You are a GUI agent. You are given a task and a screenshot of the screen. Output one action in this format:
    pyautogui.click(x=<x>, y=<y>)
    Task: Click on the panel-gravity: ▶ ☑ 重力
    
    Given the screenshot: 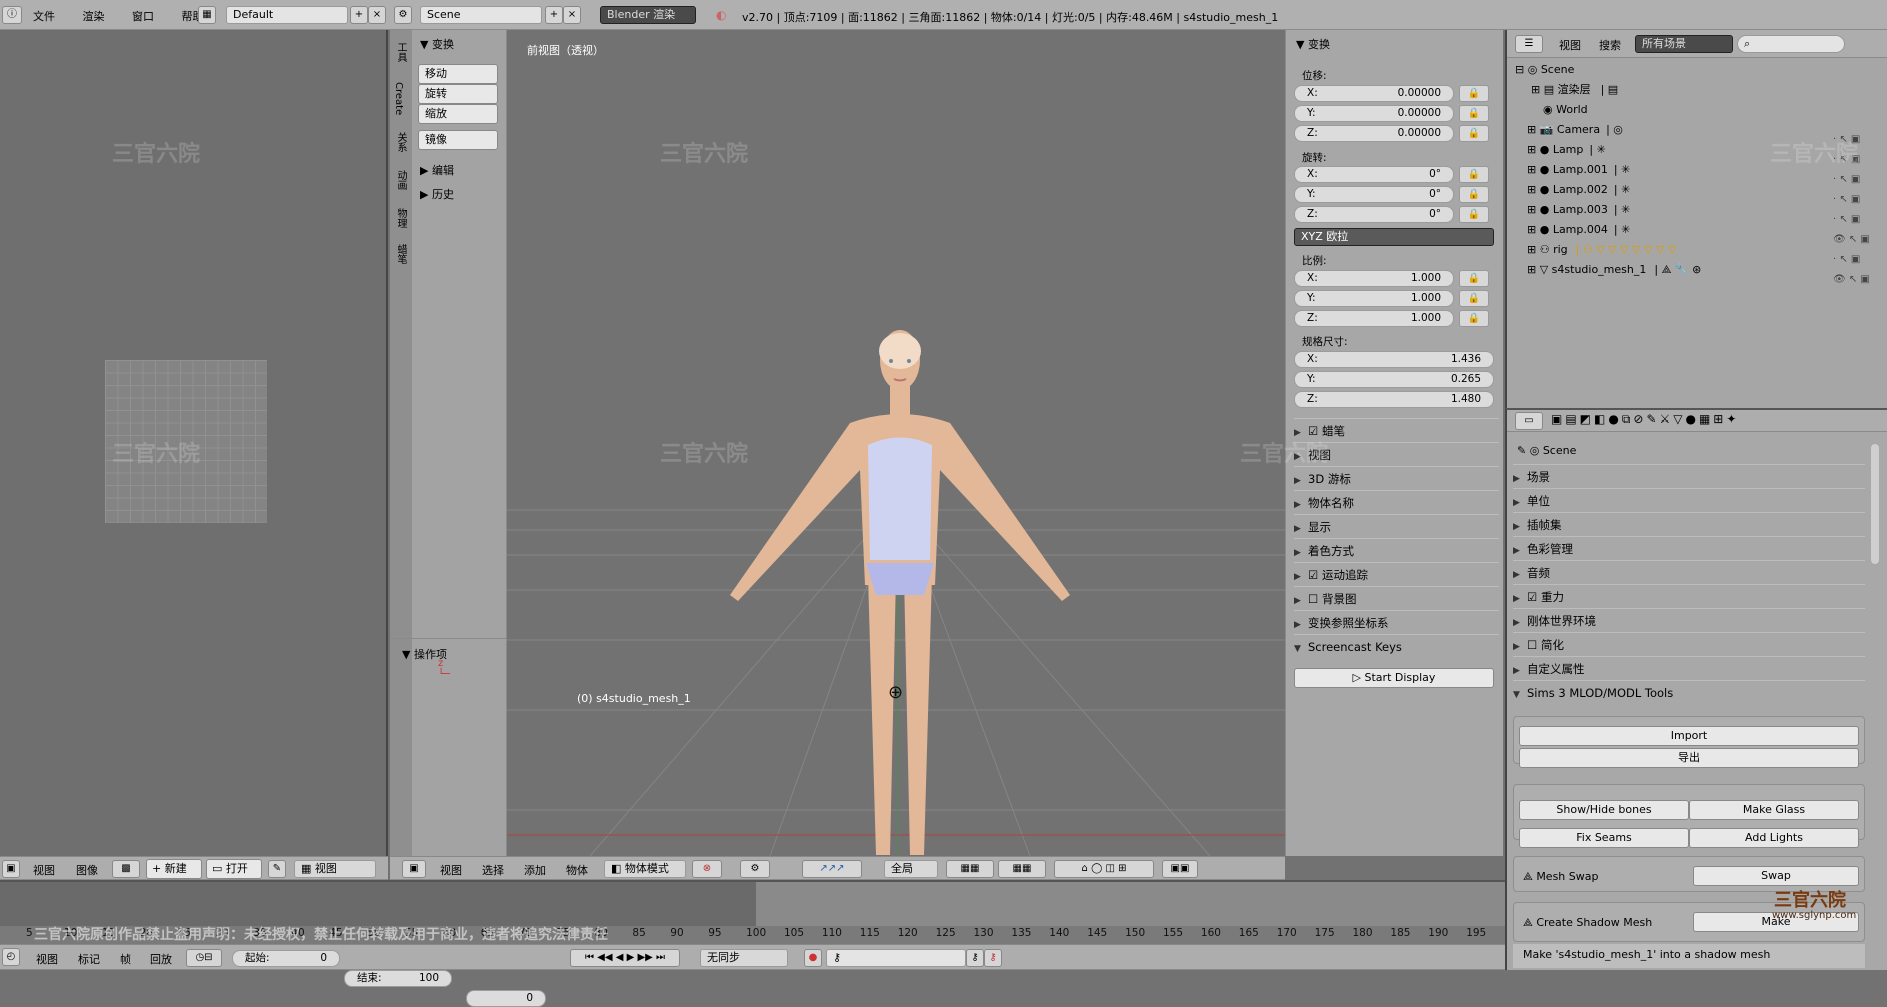 What is the action you would take?
    pyautogui.click(x=1689, y=596)
    